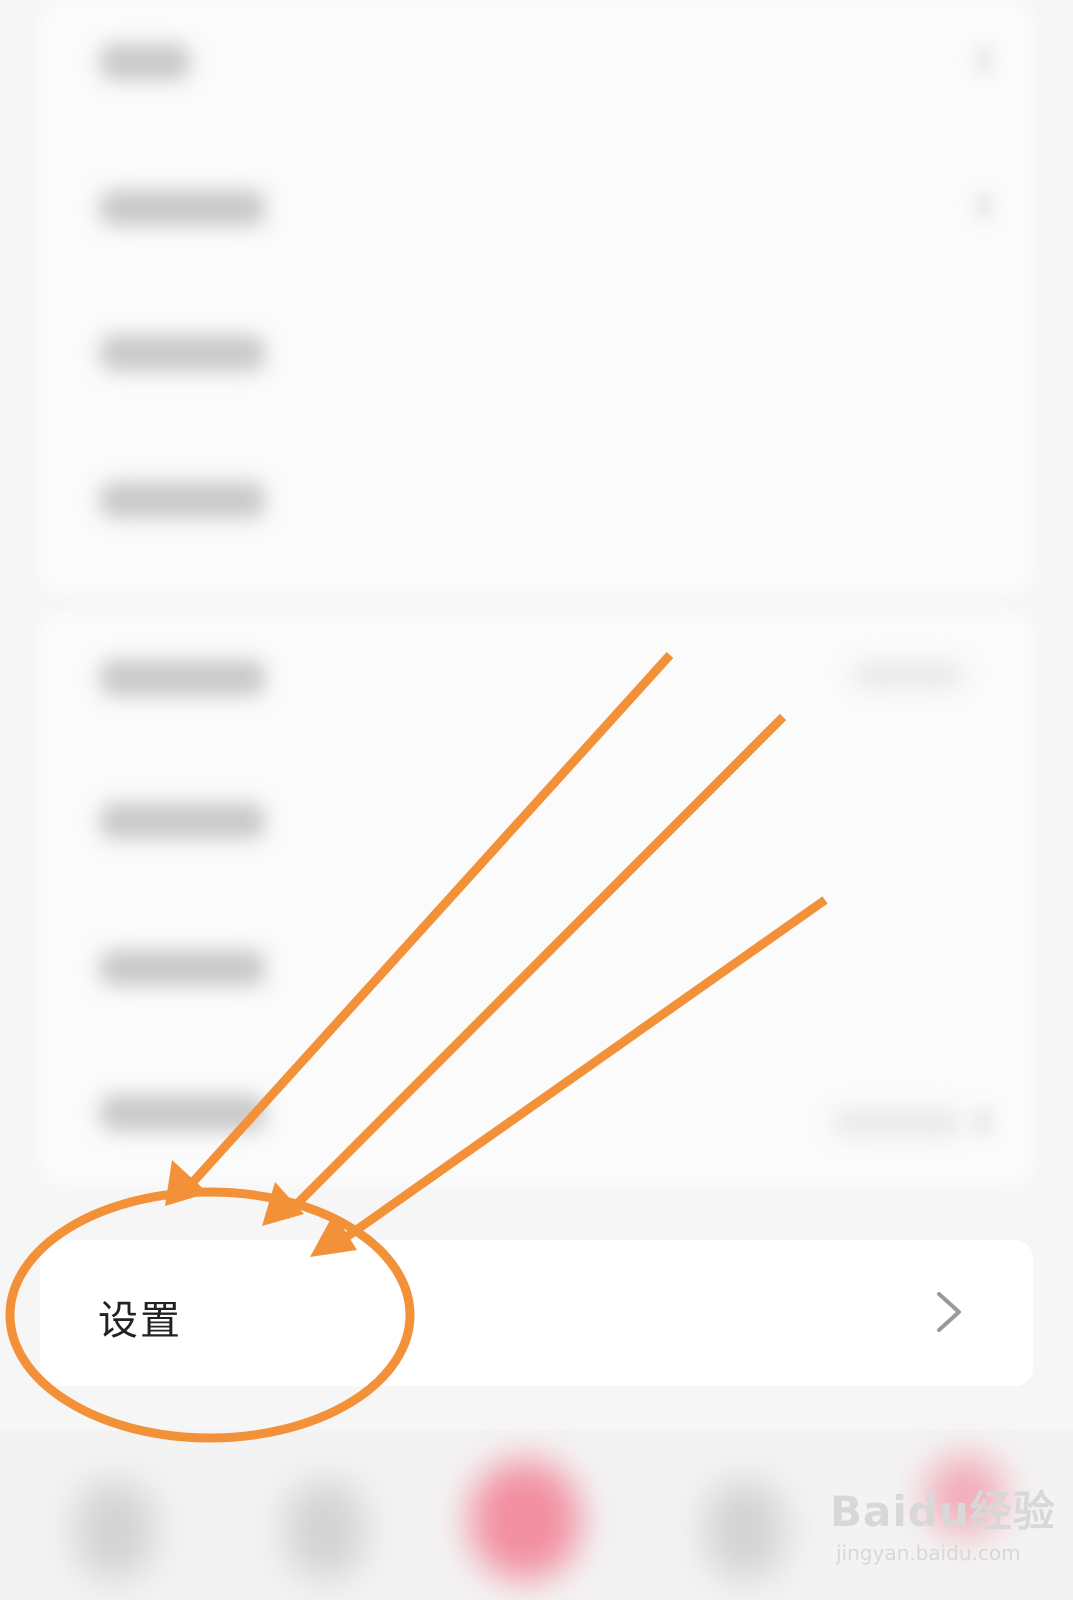 Image resolution: width=1073 pixels, height=1600 pixels. What do you see at coordinates (525, 1520) in the screenshot?
I see `tab-item-center` at bounding box center [525, 1520].